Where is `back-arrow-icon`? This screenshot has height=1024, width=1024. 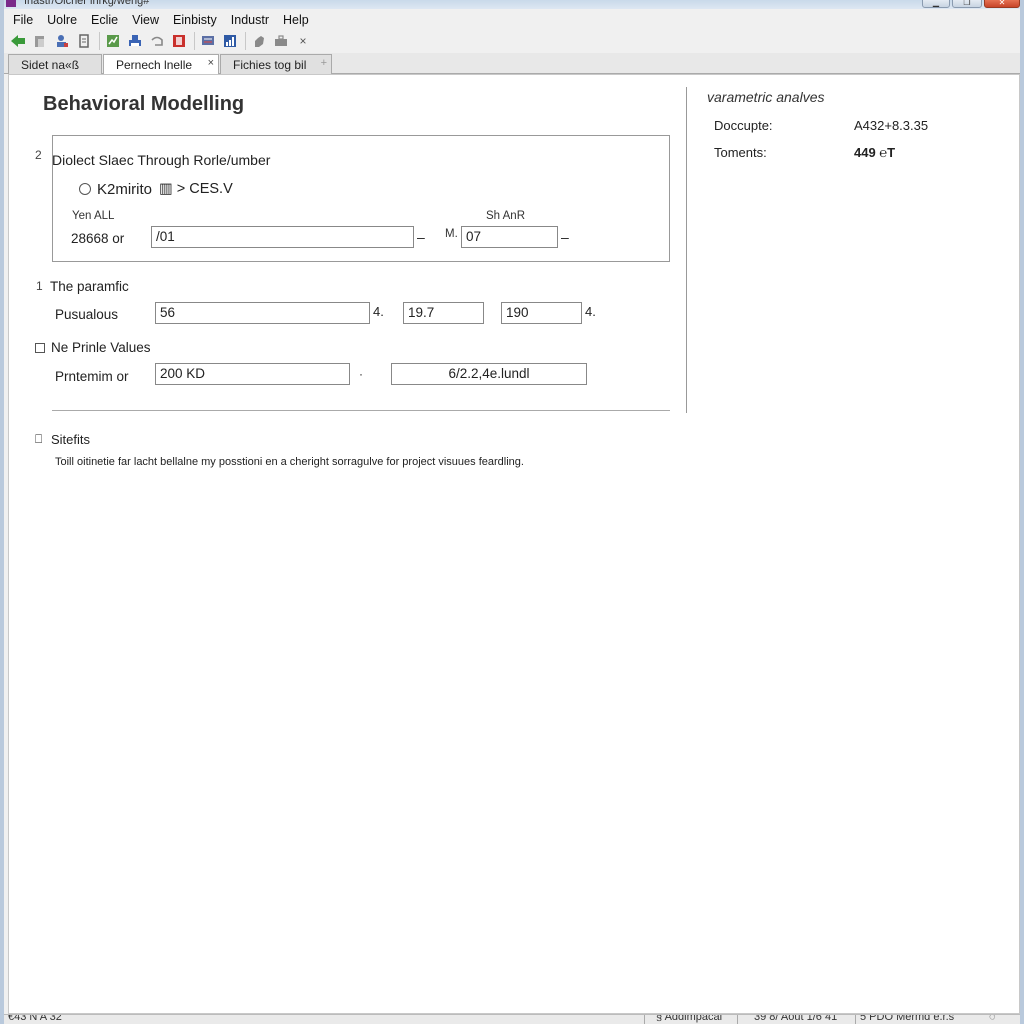
back-arrow-icon is located at coordinates (18, 41).